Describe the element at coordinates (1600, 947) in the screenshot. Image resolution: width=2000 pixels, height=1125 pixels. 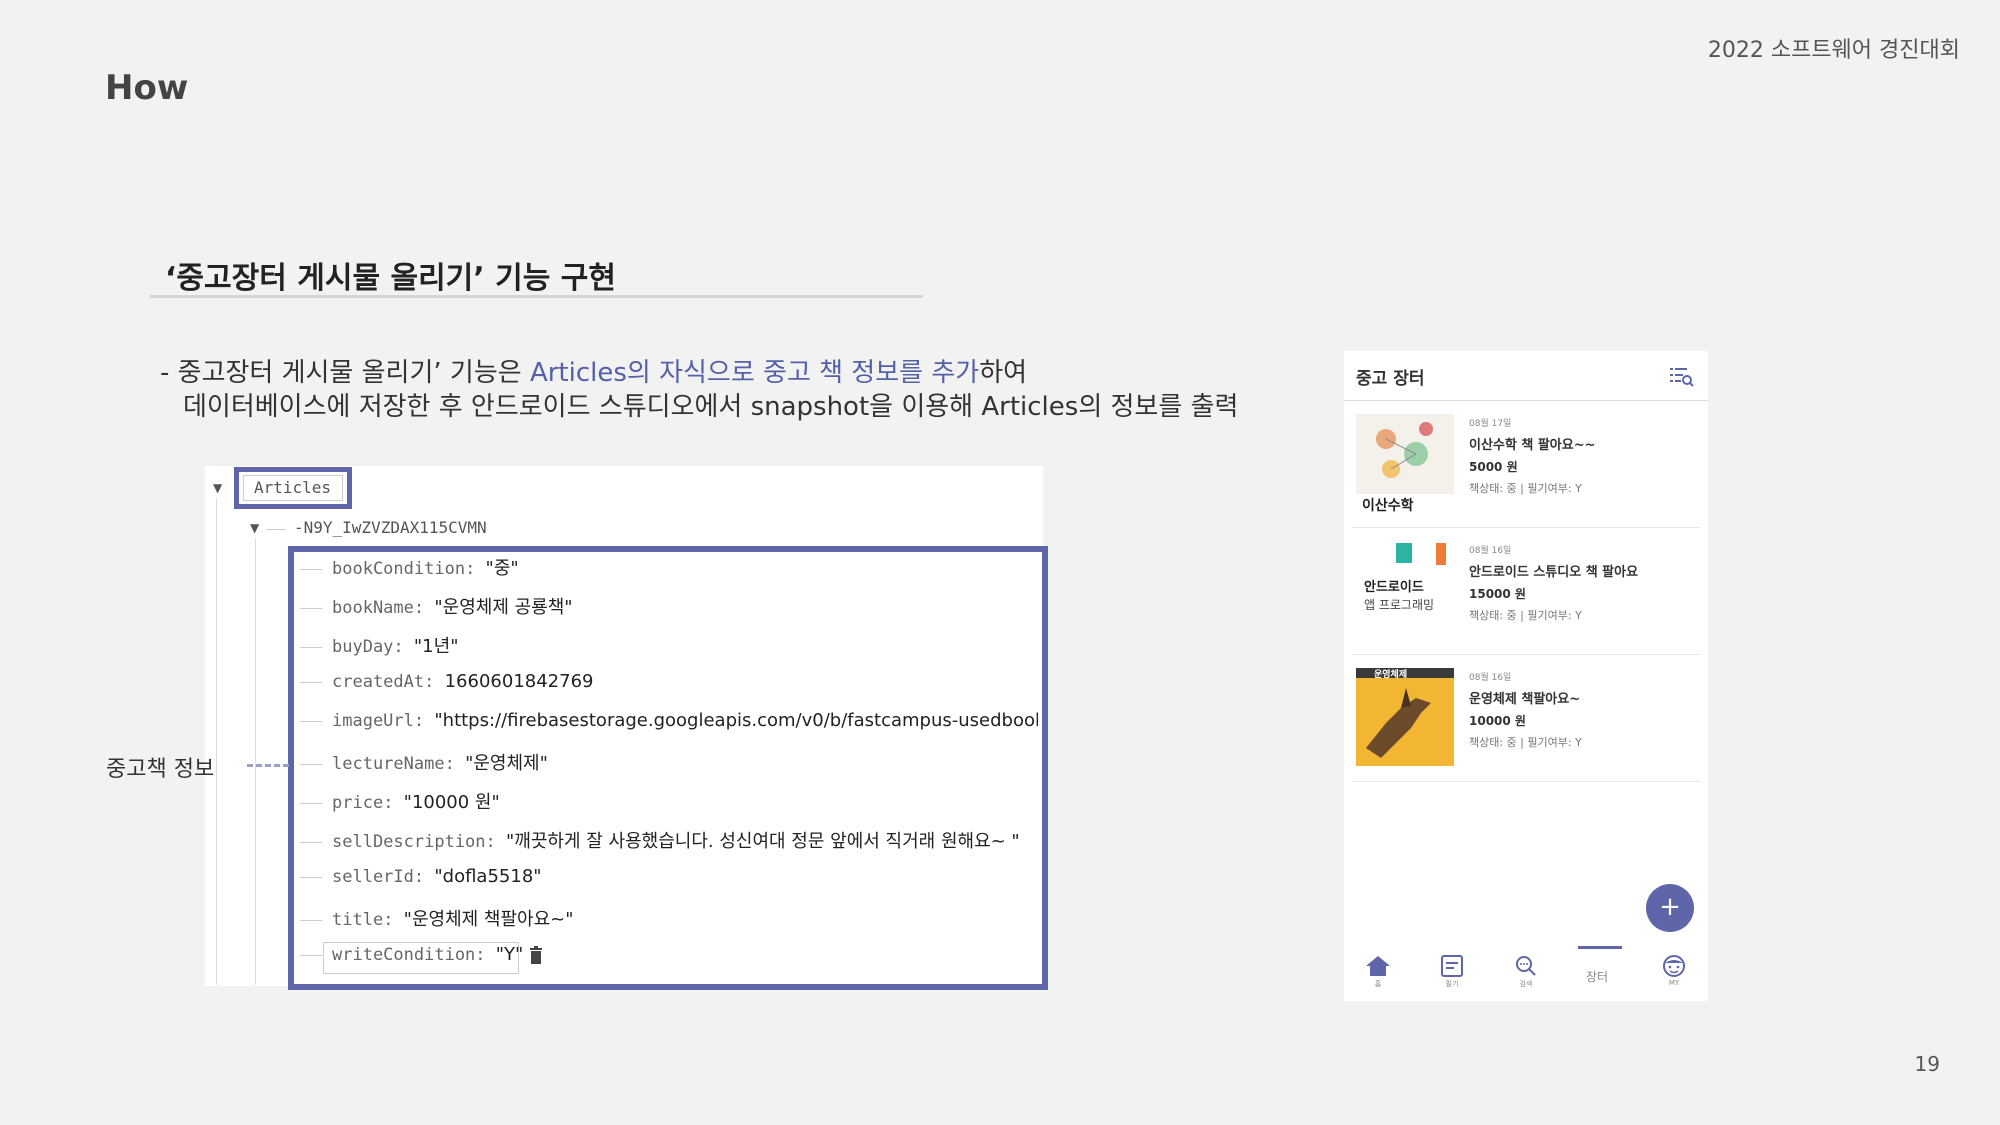
I see `nav-active-indicator` at that location.